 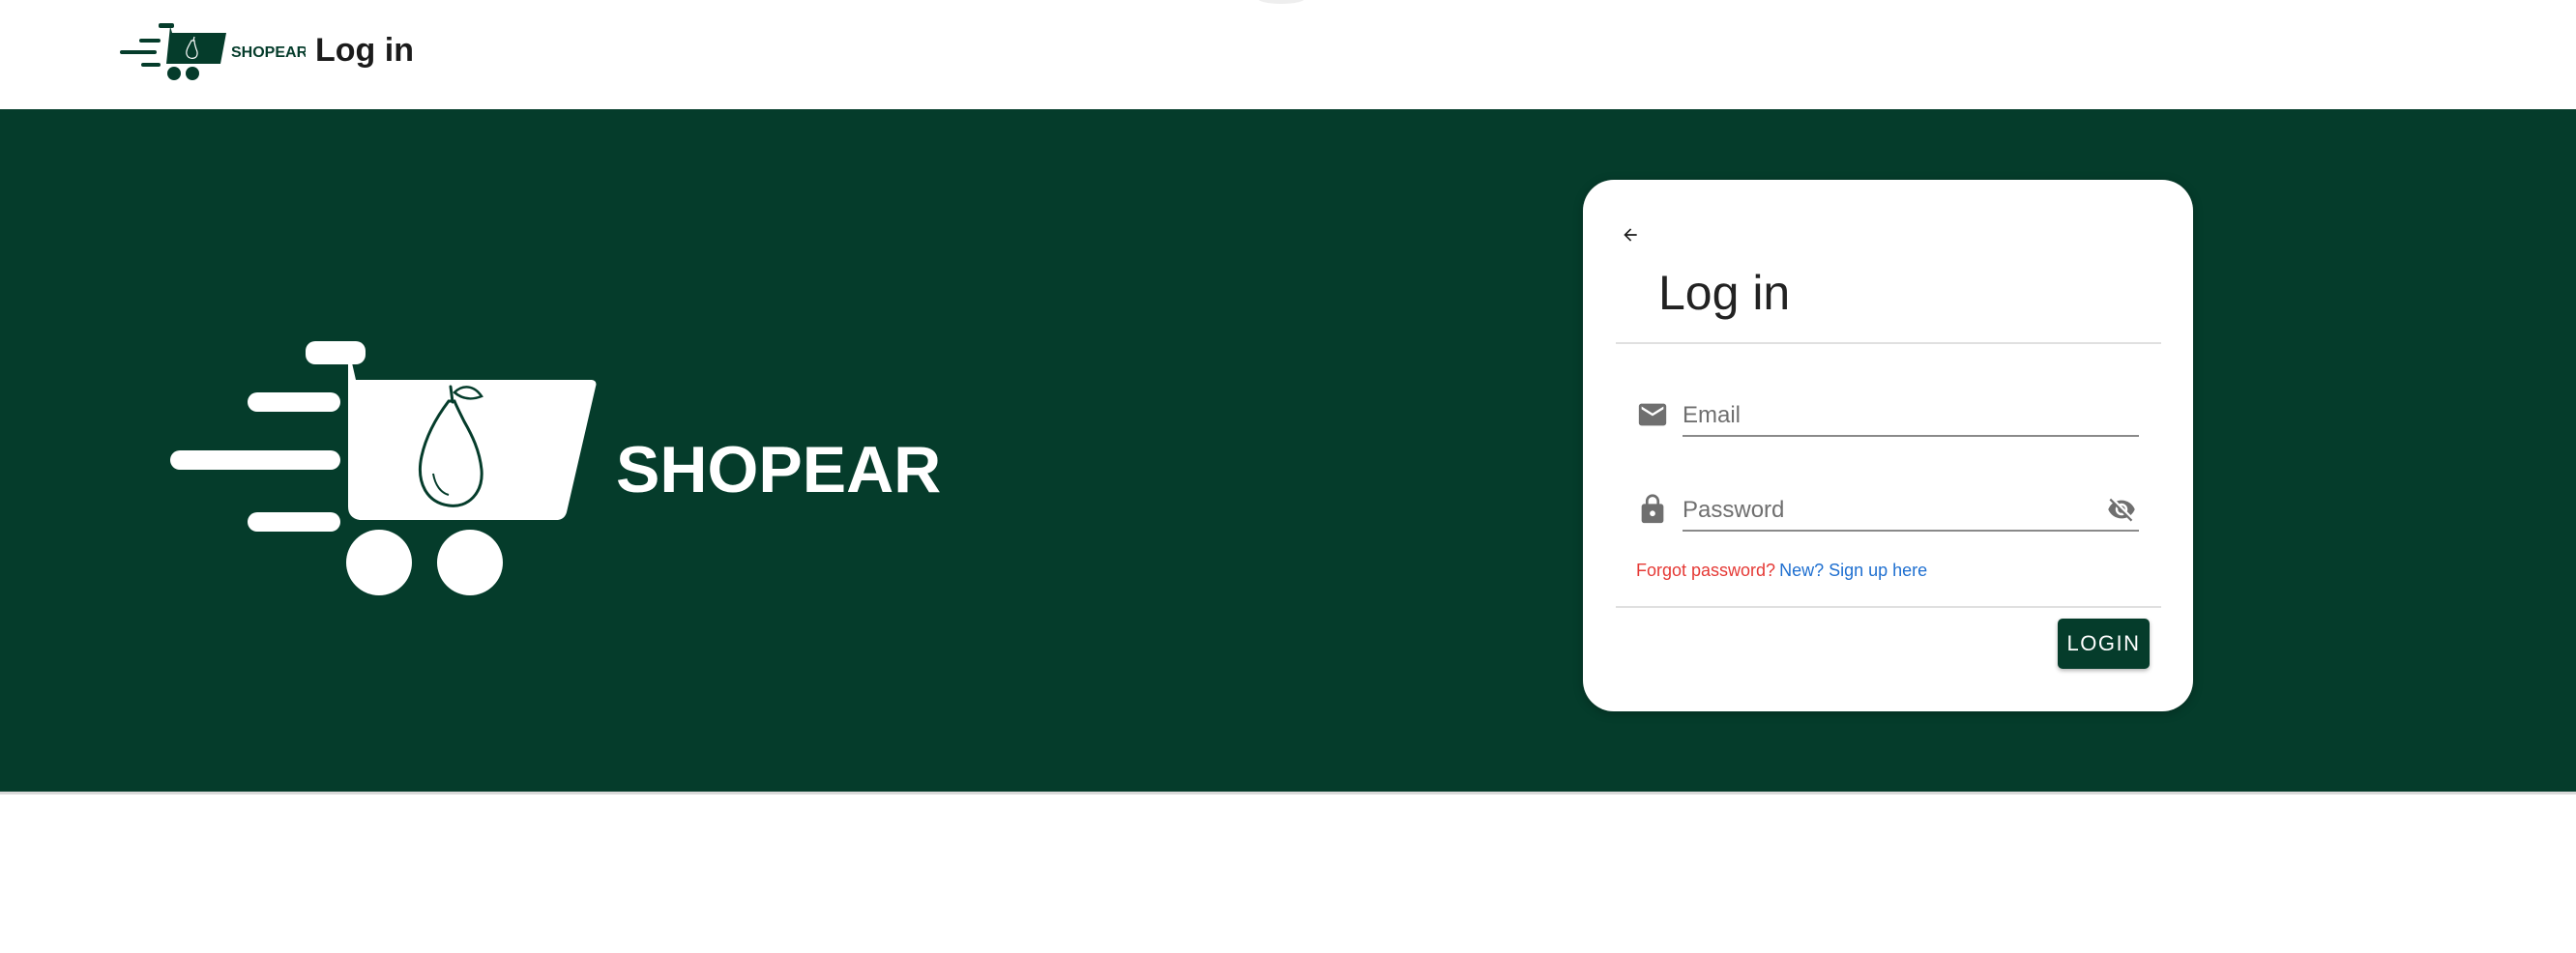 What do you see at coordinates (1888, 607) in the screenshot?
I see `actions-divider` at bounding box center [1888, 607].